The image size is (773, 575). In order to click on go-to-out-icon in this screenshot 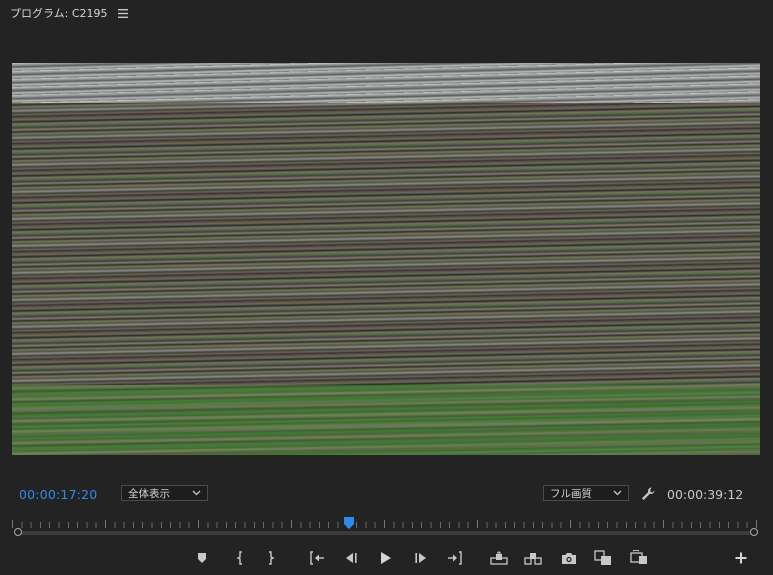, I will do `click(455, 558)`.